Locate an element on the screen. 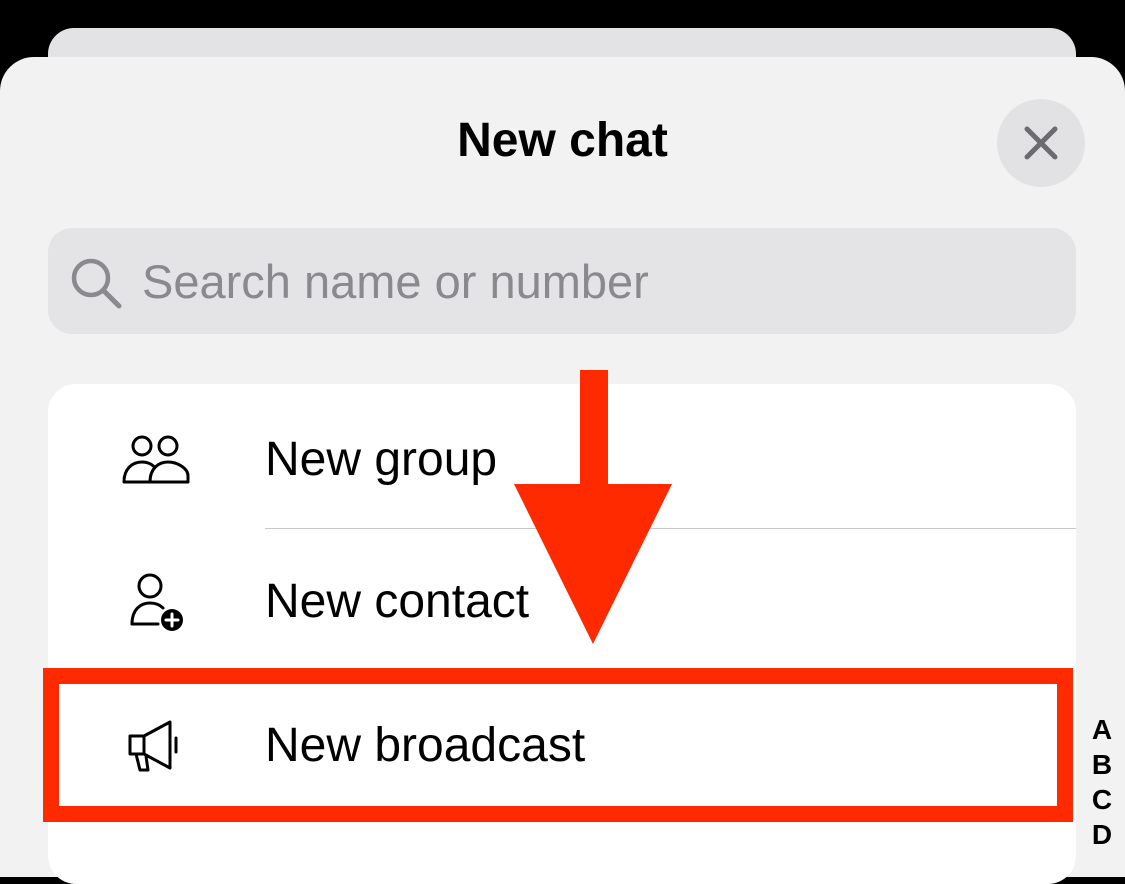 The image size is (1125, 884). index-letter: C is located at coordinates (1102, 799).